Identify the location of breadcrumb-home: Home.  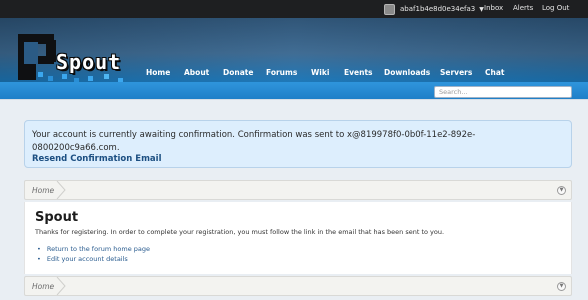
(43, 190).